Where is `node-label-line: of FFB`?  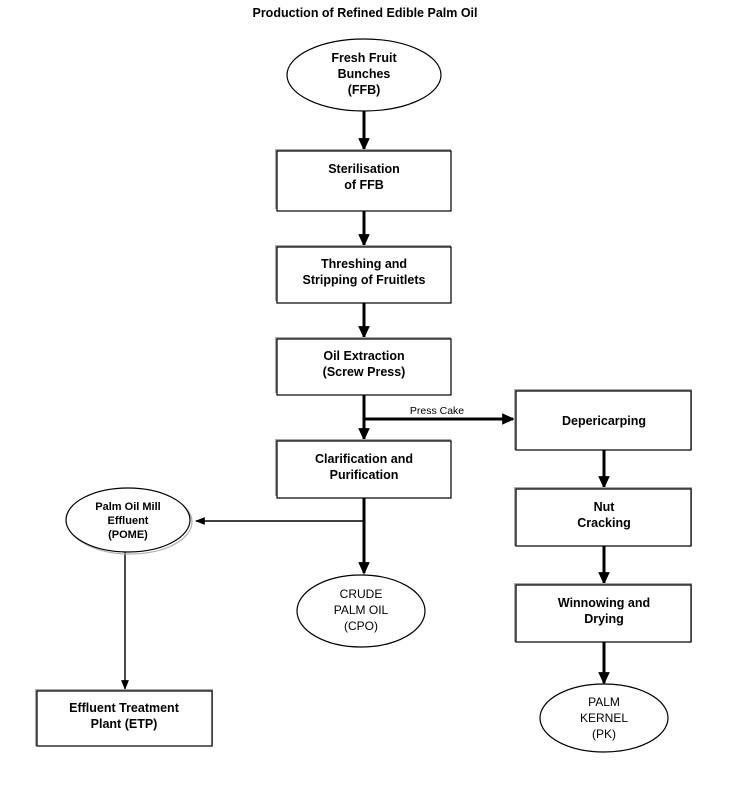 node-label-line: of FFB is located at coordinates (364, 185).